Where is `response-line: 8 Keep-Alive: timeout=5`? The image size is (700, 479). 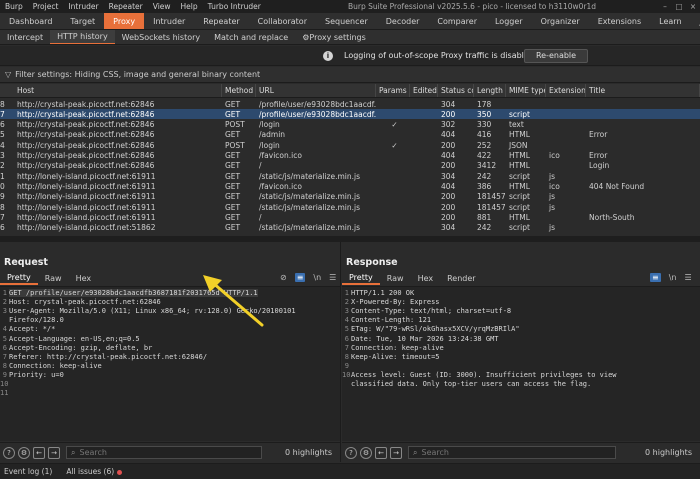 response-line: 8 Keep-Alive: timeout=5 is located at coordinates (521, 357).